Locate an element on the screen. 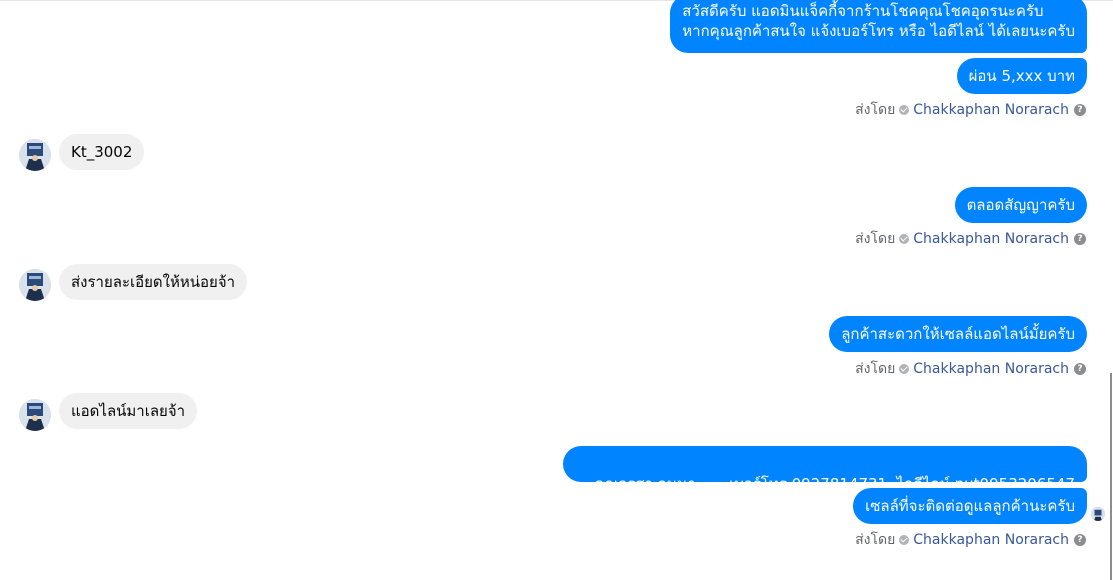  outgoing-message-ask-line: ลูกค้าสะดวกให้เซลล์แอดไลน์มั้ยครับ is located at coordinates (958, 334).